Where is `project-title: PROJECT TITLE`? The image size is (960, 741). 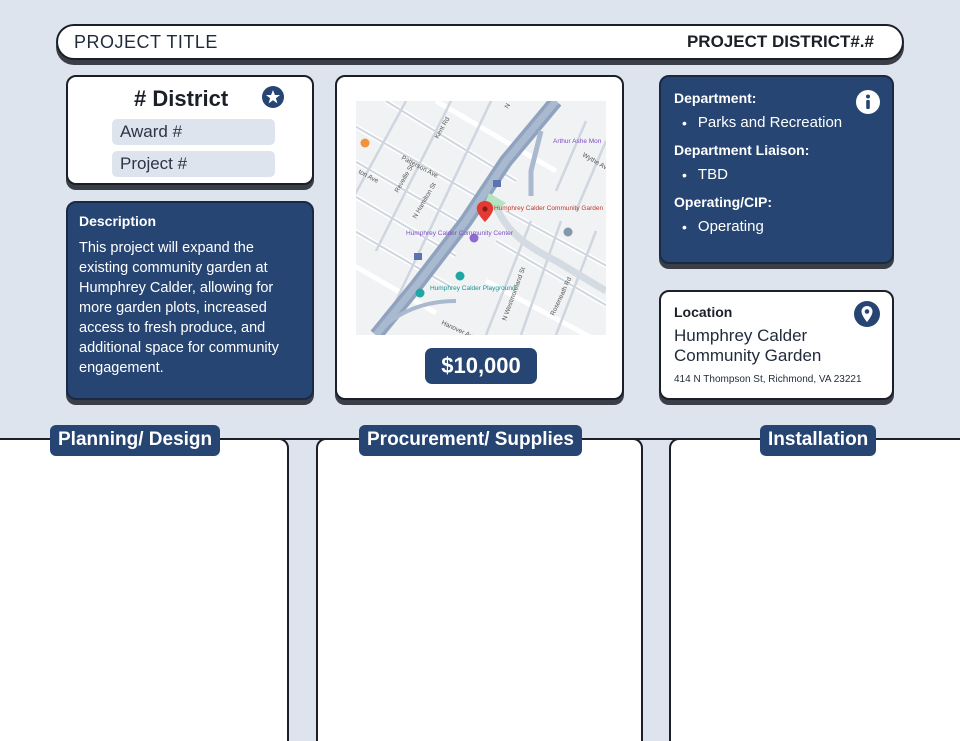
project-title: PROJECT TITLE is located at coordinates (146, 41).